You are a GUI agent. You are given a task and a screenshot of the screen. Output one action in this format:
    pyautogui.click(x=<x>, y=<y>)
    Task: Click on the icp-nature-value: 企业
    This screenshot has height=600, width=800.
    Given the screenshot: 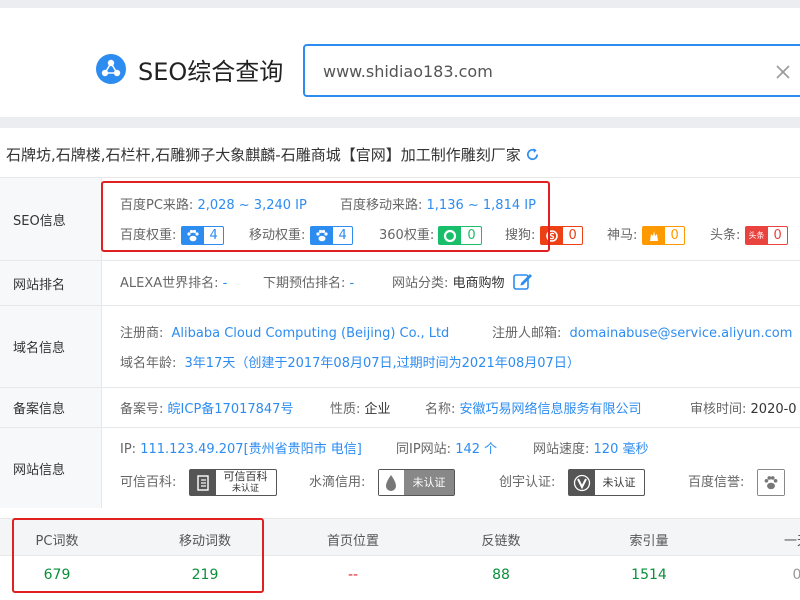 What is the action you would take?
    pyautogui.click(x=377, y=409)
    